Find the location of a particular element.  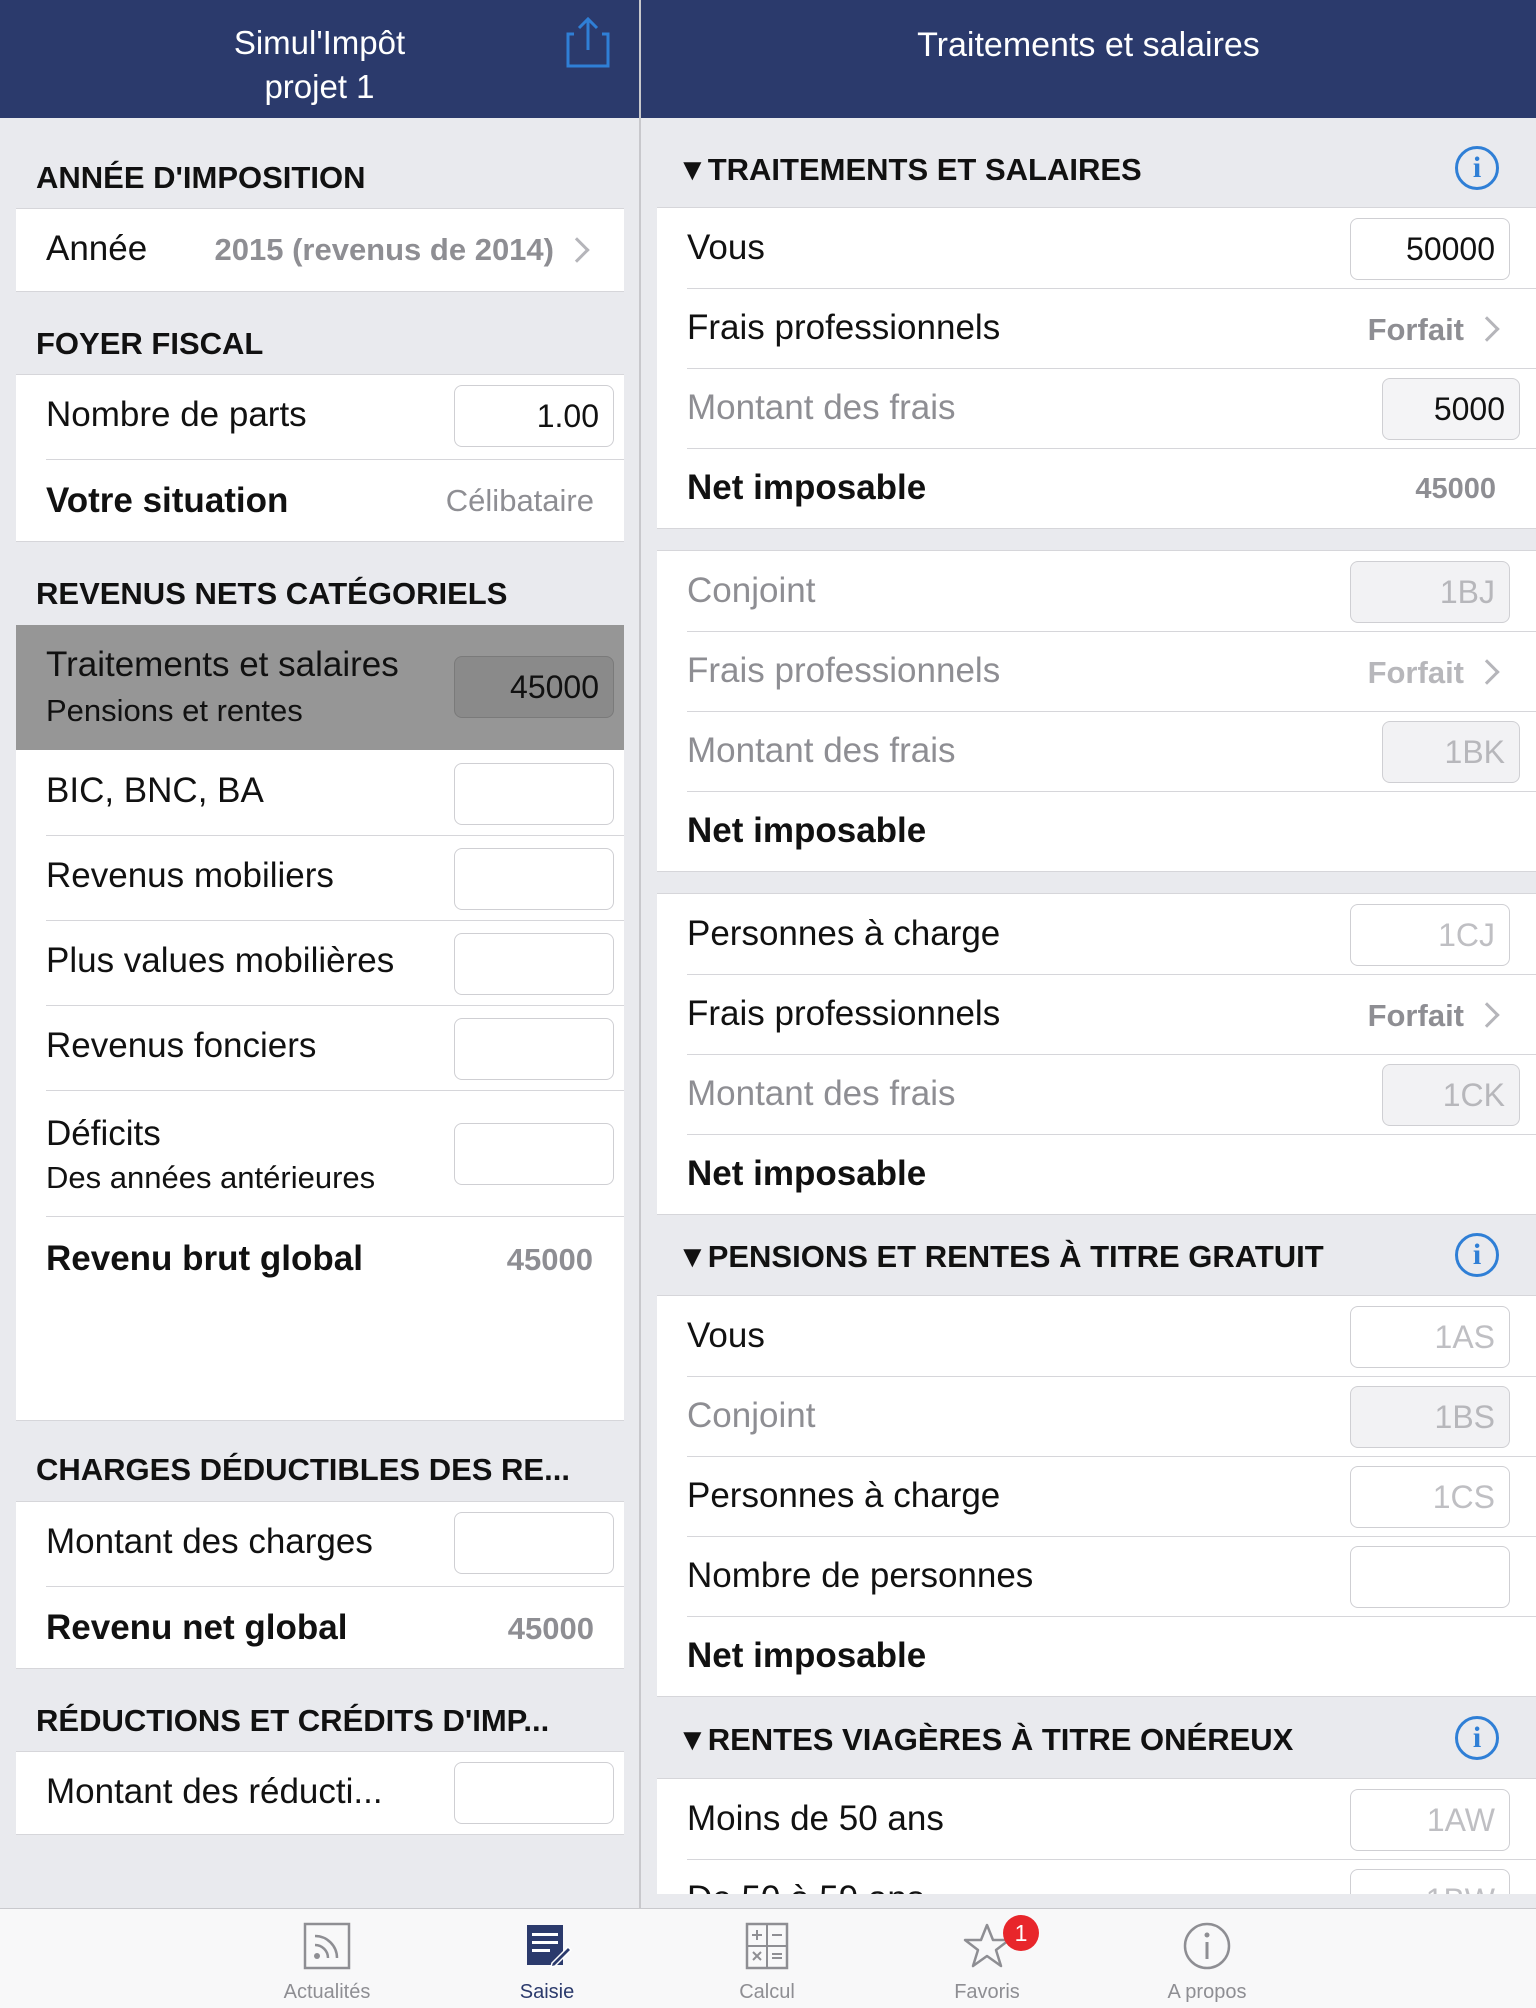

section-title: TRAITEMENTS ET SALAIRES is located at coordinates (924, 169).